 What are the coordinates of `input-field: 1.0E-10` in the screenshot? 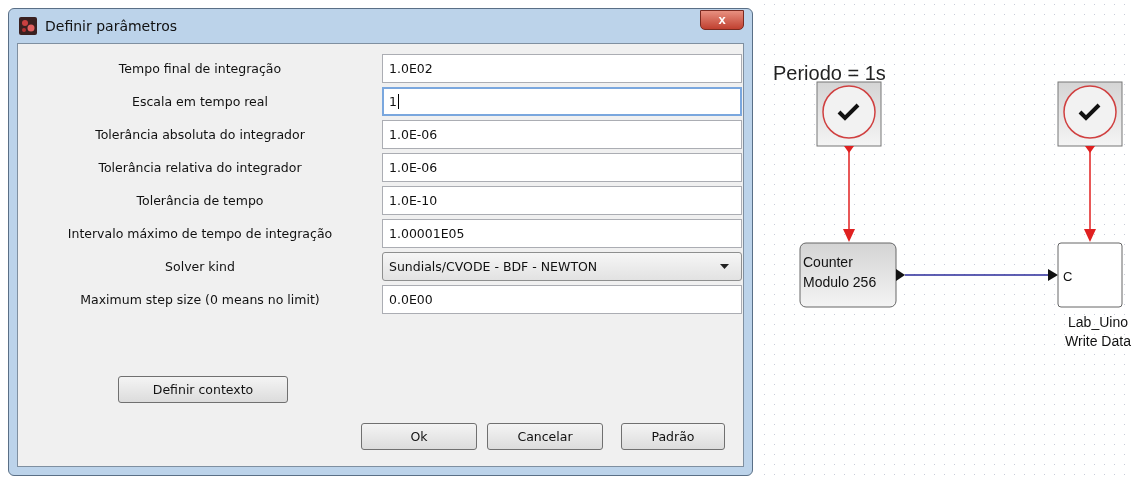 It's located at (562, 200).